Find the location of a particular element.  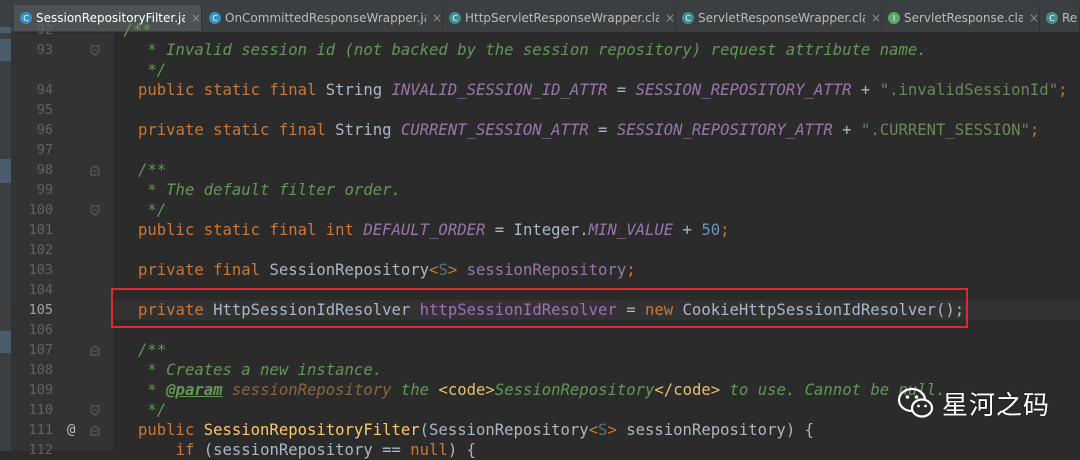

line-number: 93 is located at coordinates (44, 50).